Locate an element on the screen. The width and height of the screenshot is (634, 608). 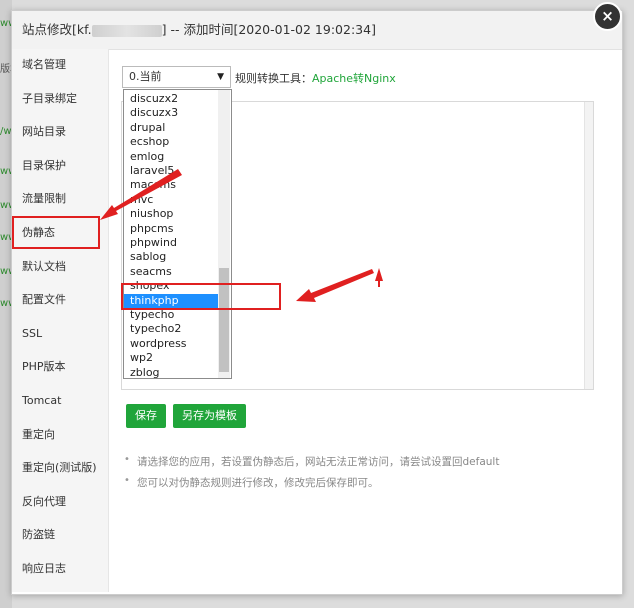
annotation-arrow-small is located at coordinates (379, 277).